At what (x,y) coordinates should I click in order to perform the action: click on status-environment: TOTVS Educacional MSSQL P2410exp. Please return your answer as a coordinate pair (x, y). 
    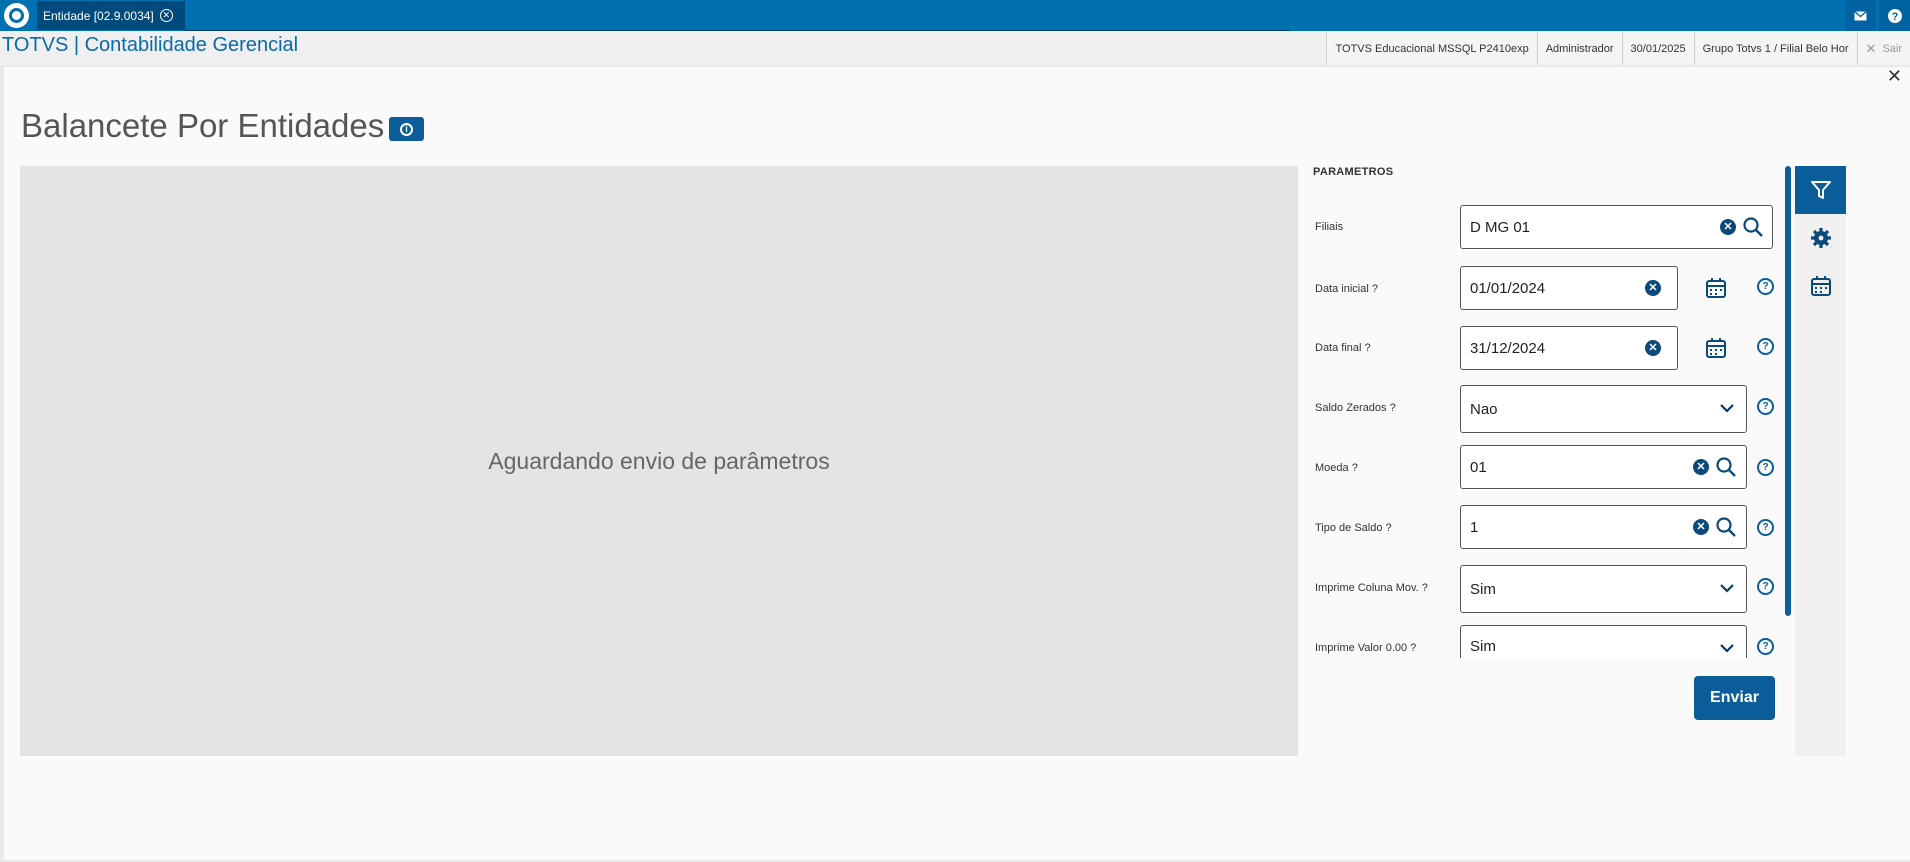
    Looking at the image, I should click on (1431, 49).